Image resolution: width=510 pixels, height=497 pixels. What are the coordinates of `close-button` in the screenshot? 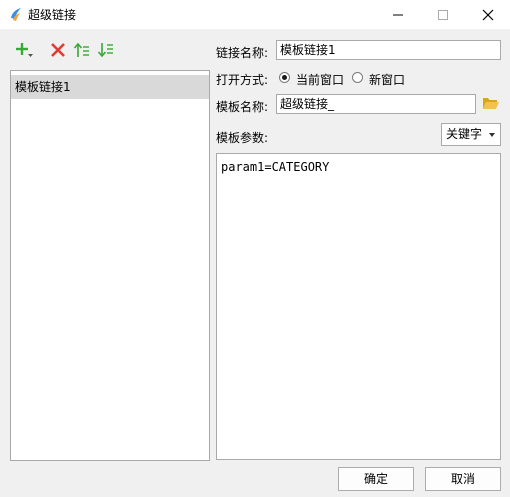 It's located at (487, 14).